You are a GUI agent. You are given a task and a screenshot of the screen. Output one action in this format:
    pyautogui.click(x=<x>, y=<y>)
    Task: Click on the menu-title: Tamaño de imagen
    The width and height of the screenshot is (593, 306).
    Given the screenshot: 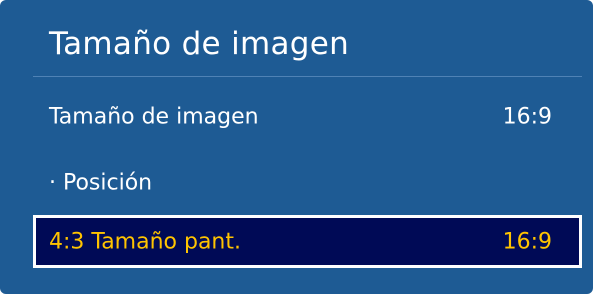 What is the action you would take?
    pyautogui.click(x=199, y=44)
    